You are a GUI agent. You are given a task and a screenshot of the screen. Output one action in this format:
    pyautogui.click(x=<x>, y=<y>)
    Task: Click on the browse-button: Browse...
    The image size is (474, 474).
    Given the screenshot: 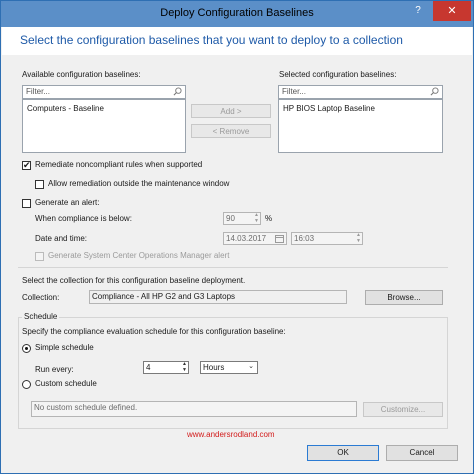 What is the action you would take?
    pyautogui.click(x=404, y=297)
    